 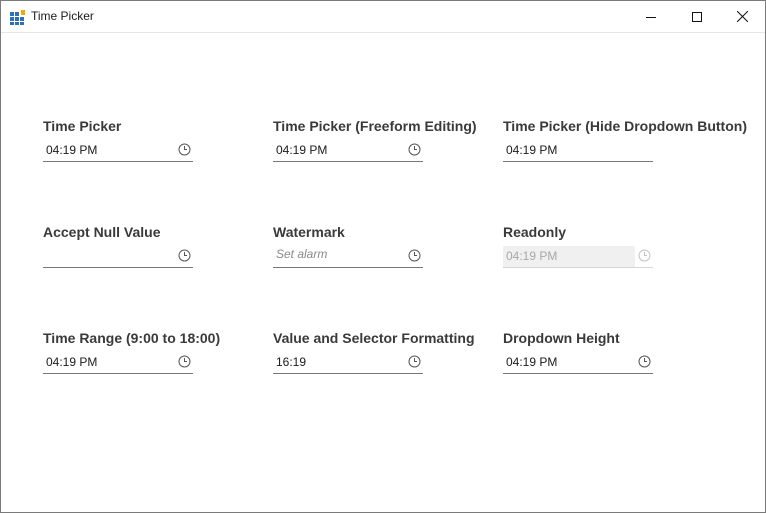 What do you see at coordinates (535, 232) in the screenshot?
I see `field-label: Readonly` at bounding box center [535, 232].